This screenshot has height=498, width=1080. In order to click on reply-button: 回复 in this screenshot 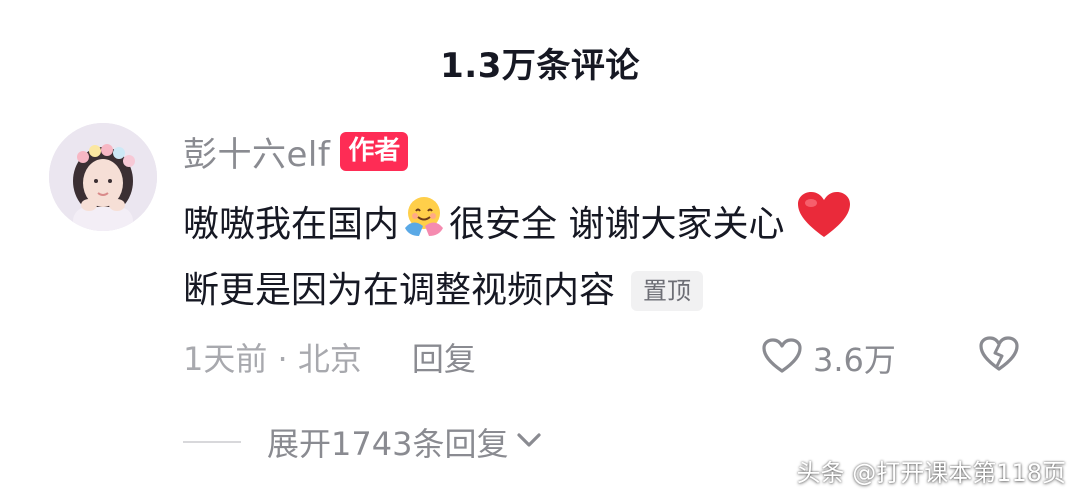, I will do `click(444, 357)`.